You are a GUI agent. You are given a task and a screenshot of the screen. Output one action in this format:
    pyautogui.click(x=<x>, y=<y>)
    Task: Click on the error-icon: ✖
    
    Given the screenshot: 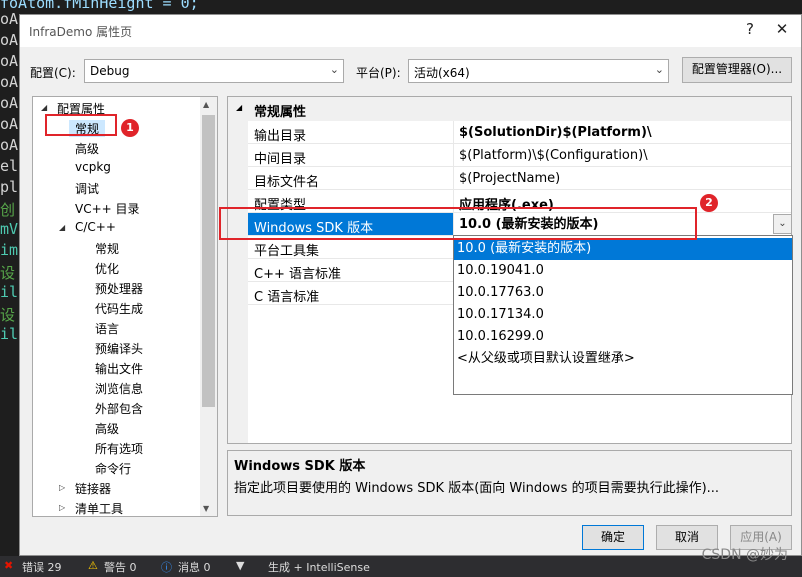 What is the action you would take?
    pyautogui.click(x=9, y=565)
    